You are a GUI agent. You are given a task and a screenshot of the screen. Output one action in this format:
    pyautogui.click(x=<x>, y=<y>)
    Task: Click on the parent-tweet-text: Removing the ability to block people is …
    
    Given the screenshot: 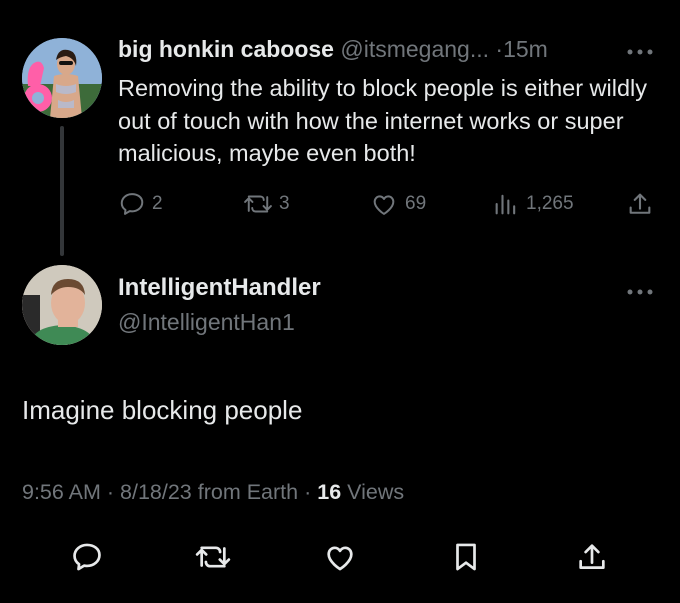 What is the action you would take?
    pyautogui.click(x=383, y=120)
    